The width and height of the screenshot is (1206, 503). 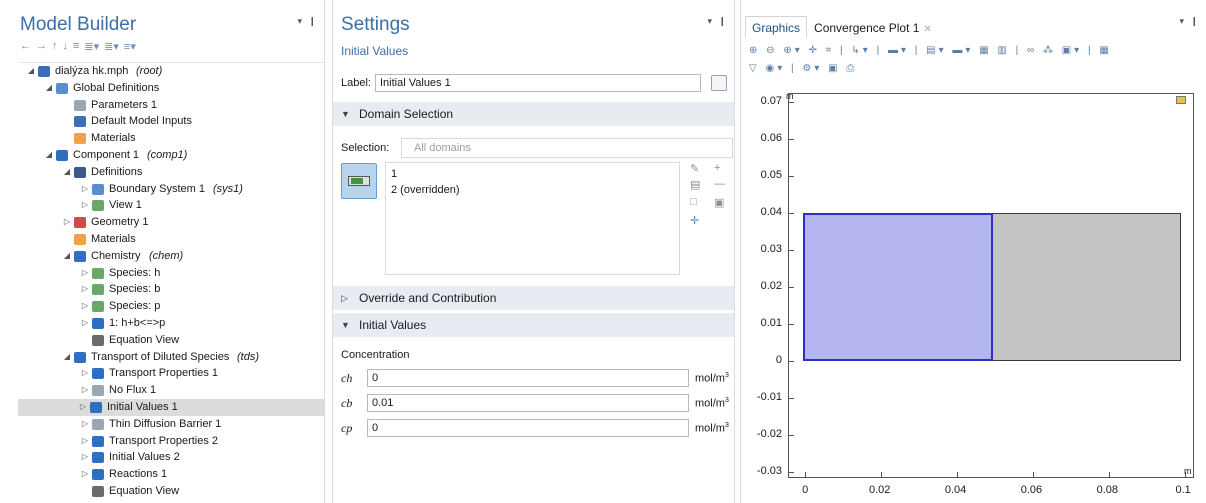 I want to click on tree-item: Parameters 1, so click(x=172, y=105).